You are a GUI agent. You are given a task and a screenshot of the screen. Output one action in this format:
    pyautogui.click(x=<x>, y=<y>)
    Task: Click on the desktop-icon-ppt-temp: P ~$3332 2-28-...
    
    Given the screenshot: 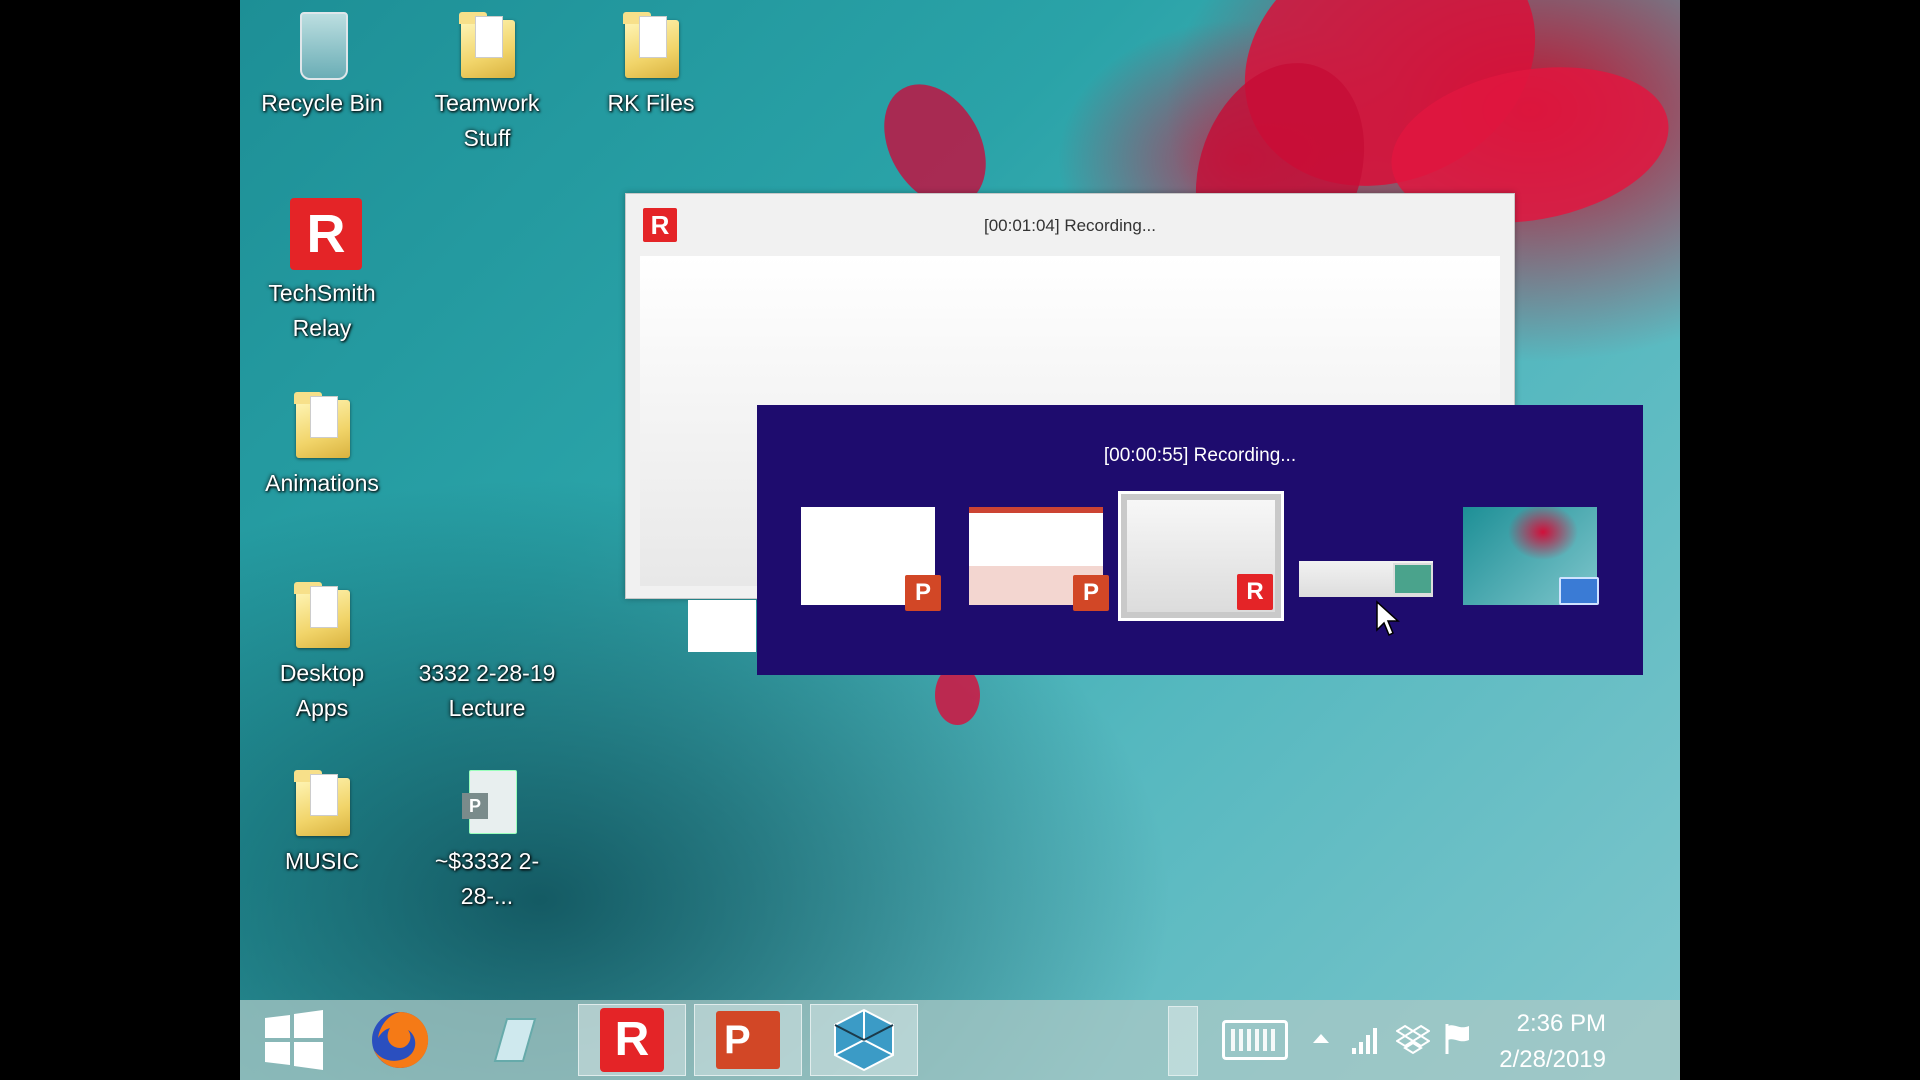 What is the action you would take?
    pyautogui.click(x=487, y=840)
    